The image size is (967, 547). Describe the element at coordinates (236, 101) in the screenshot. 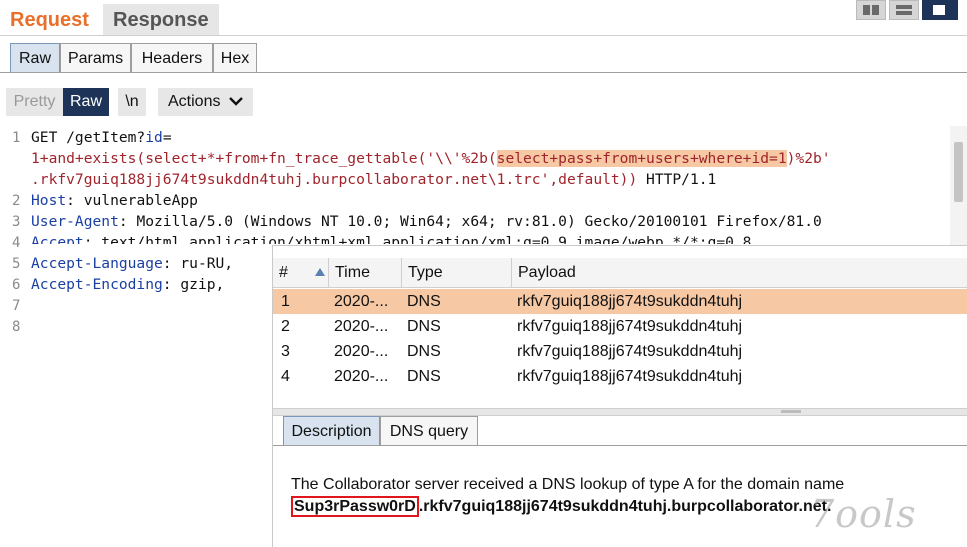

I see `chevron-down-icon` at that location.